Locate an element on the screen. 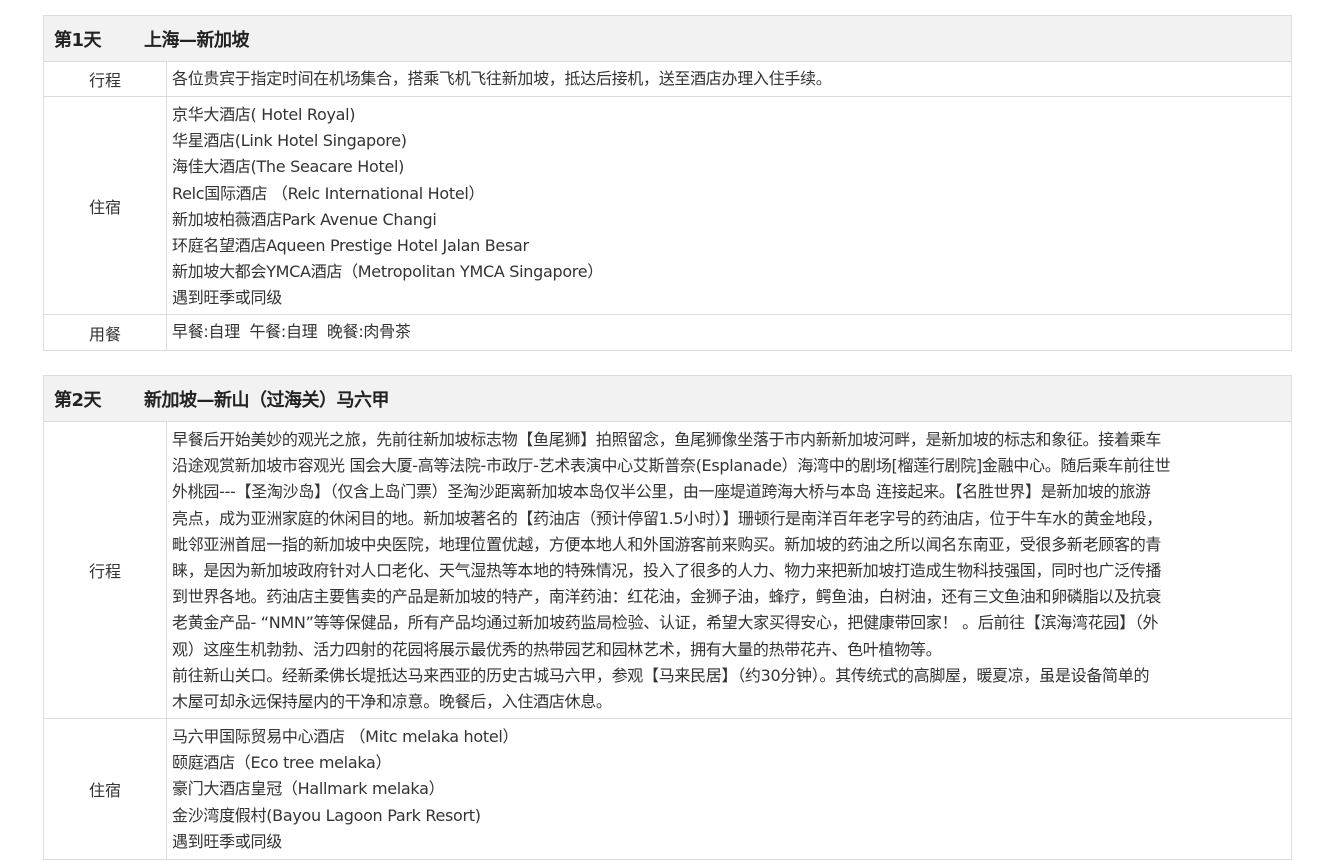 This screenshot has height=861, width=1326. meals-text: 早餐:自理 午餐:自理 晚餐:肉骨茶 is located at coordinates (291, 331).